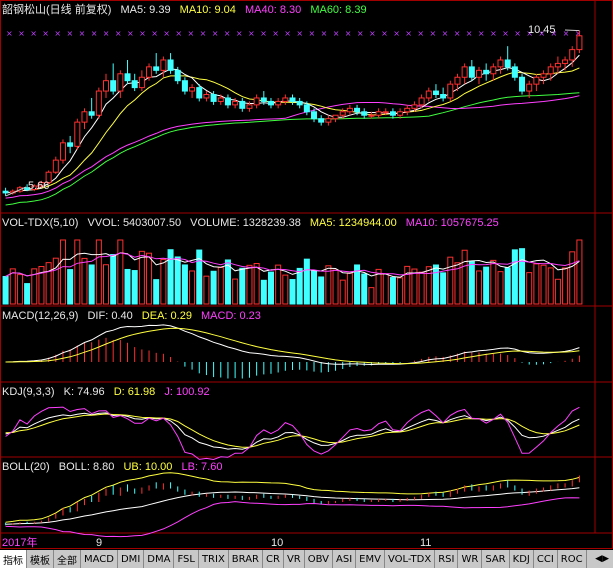 Image resolution: width=613 pixels, height=568 pixels. What do you see at coordinates (115, 467) in the screenshot?
I see `boll-header: BOLL(20) BOLL: 8.80 UB: 10.00 LB: 7.60` at bounding box center [115, 467].